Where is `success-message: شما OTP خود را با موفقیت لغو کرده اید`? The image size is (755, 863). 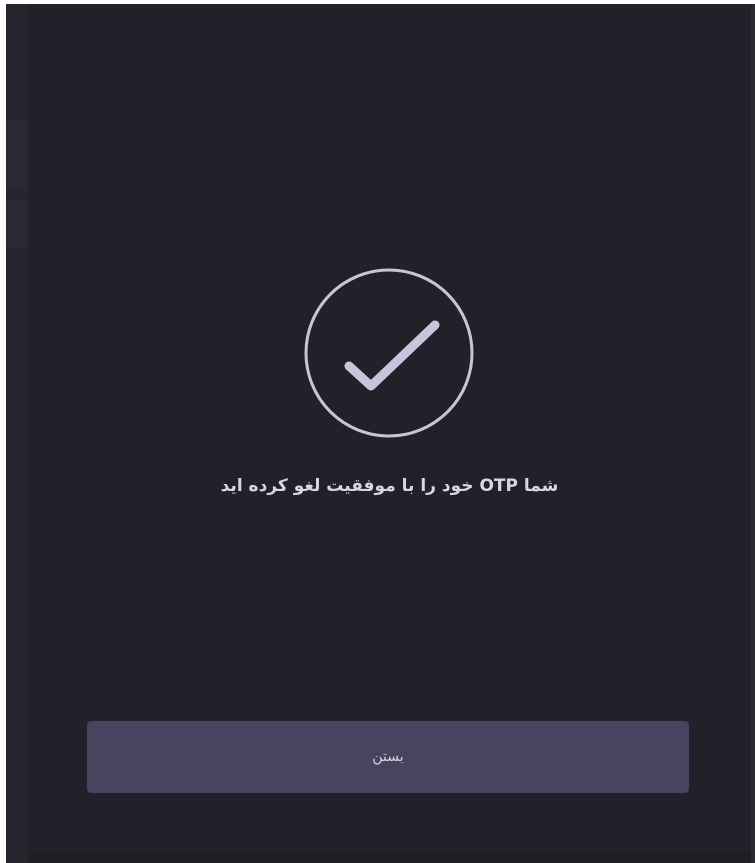 success-message: شما OTP خود را با موفقیت لغو کرده اید is located at coordinates (389, 486).